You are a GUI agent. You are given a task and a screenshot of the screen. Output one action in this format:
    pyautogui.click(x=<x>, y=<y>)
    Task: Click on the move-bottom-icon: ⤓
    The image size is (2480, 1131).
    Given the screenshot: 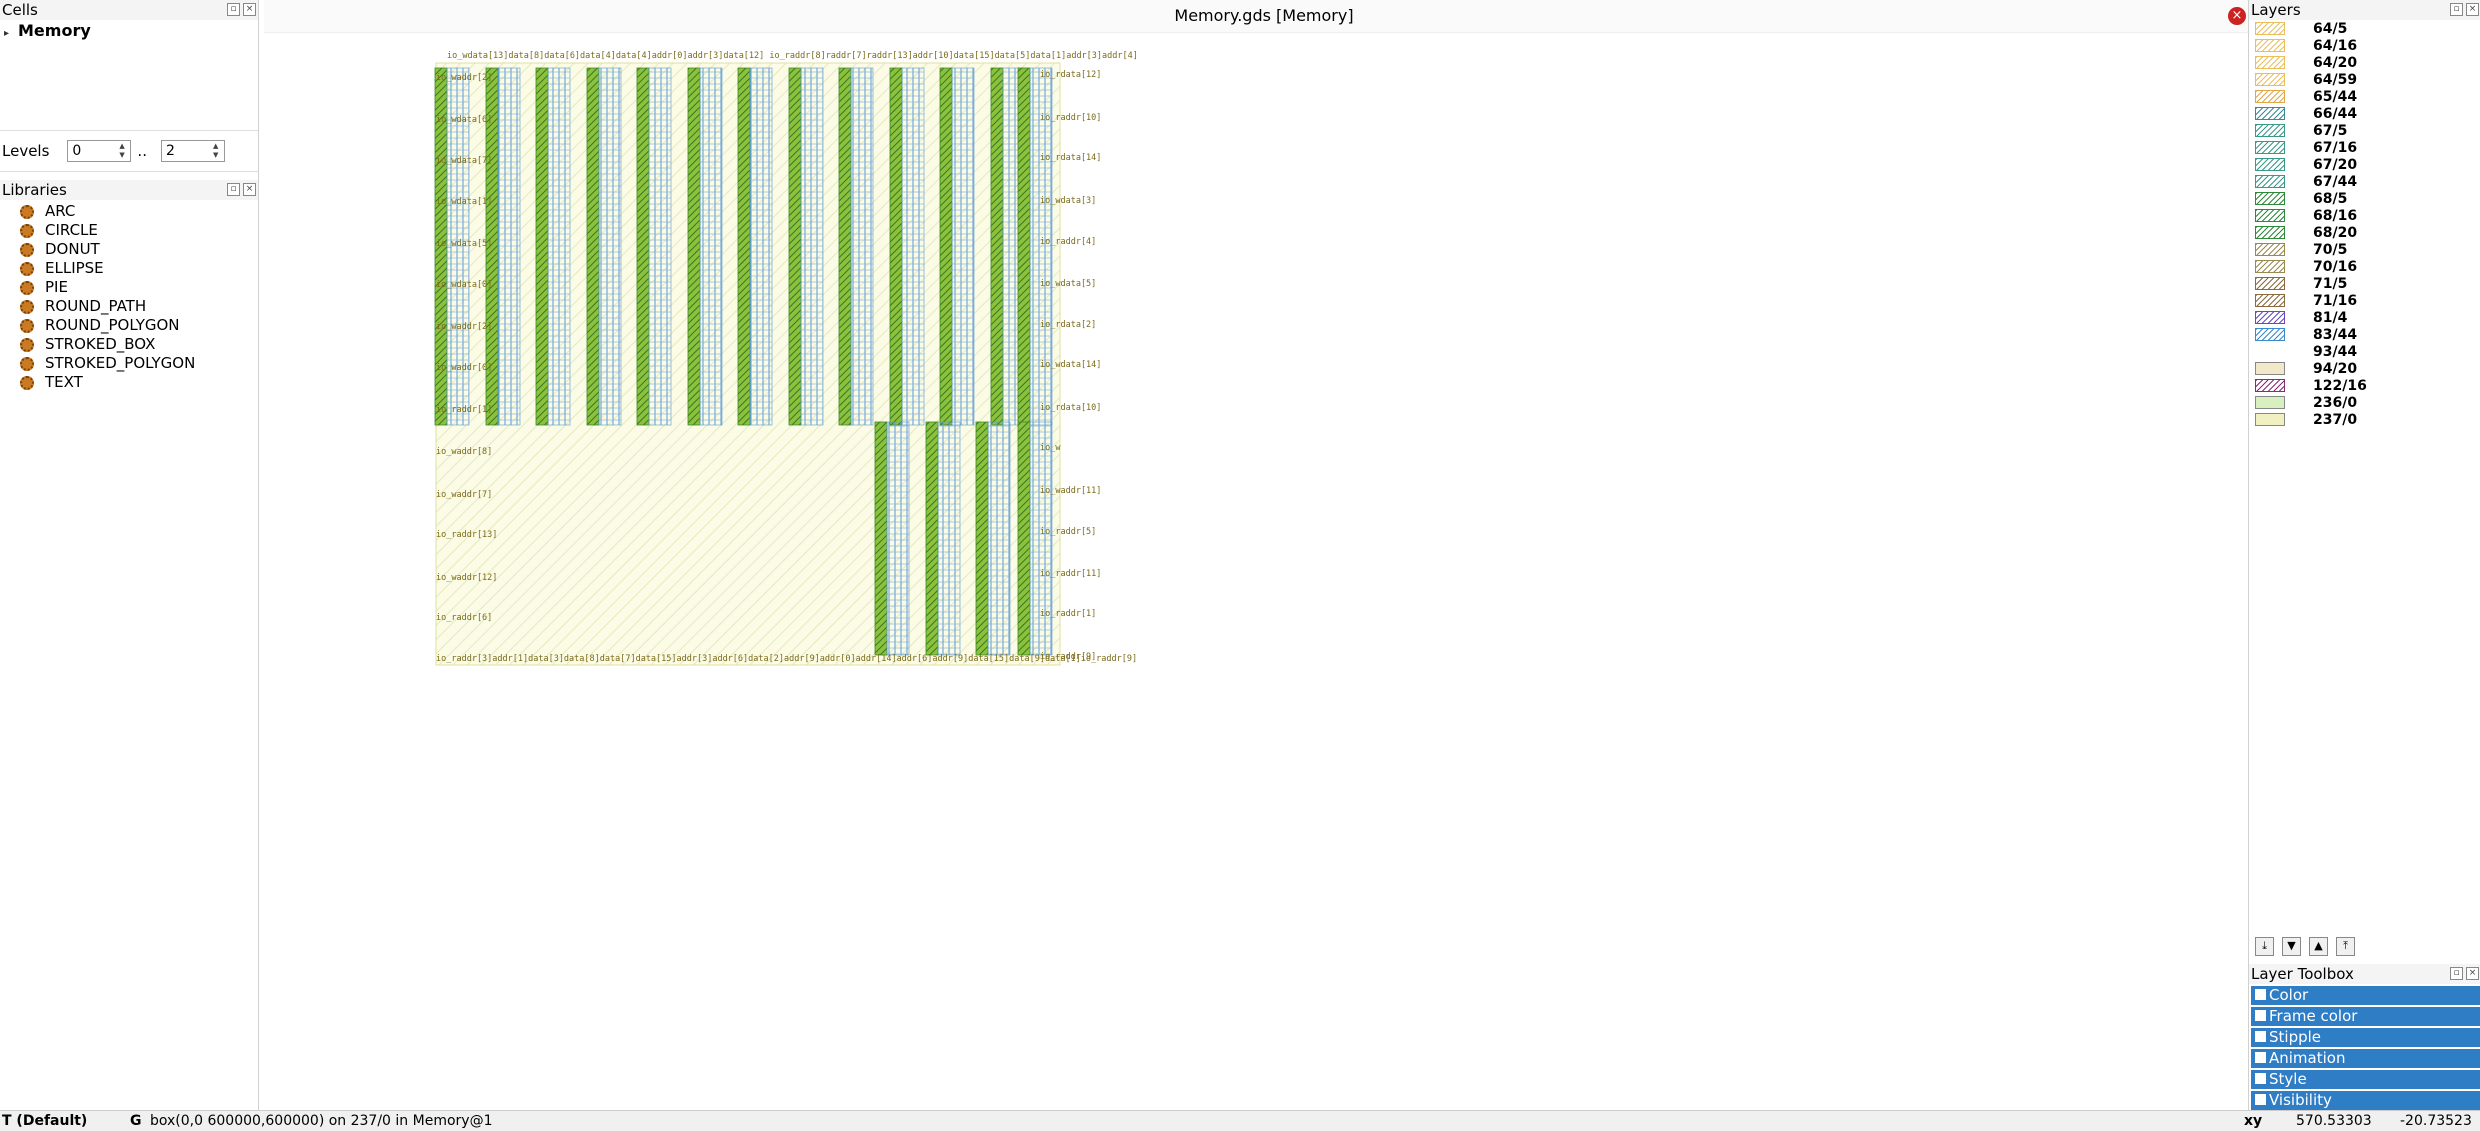 What is the action you would take?
    pyautogui.click(x=2264, y=946)
    